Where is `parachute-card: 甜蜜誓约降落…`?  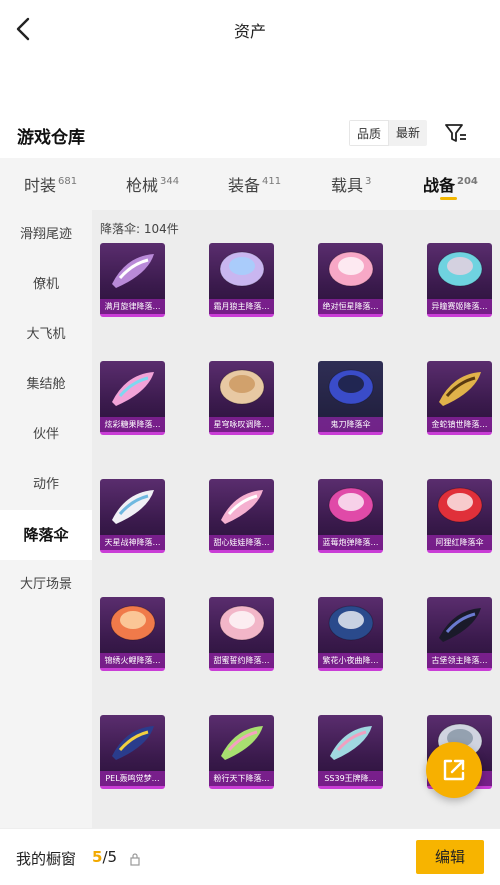
parachute-card: 甜蜜誓约降落… is located at coordinates (241, 634).